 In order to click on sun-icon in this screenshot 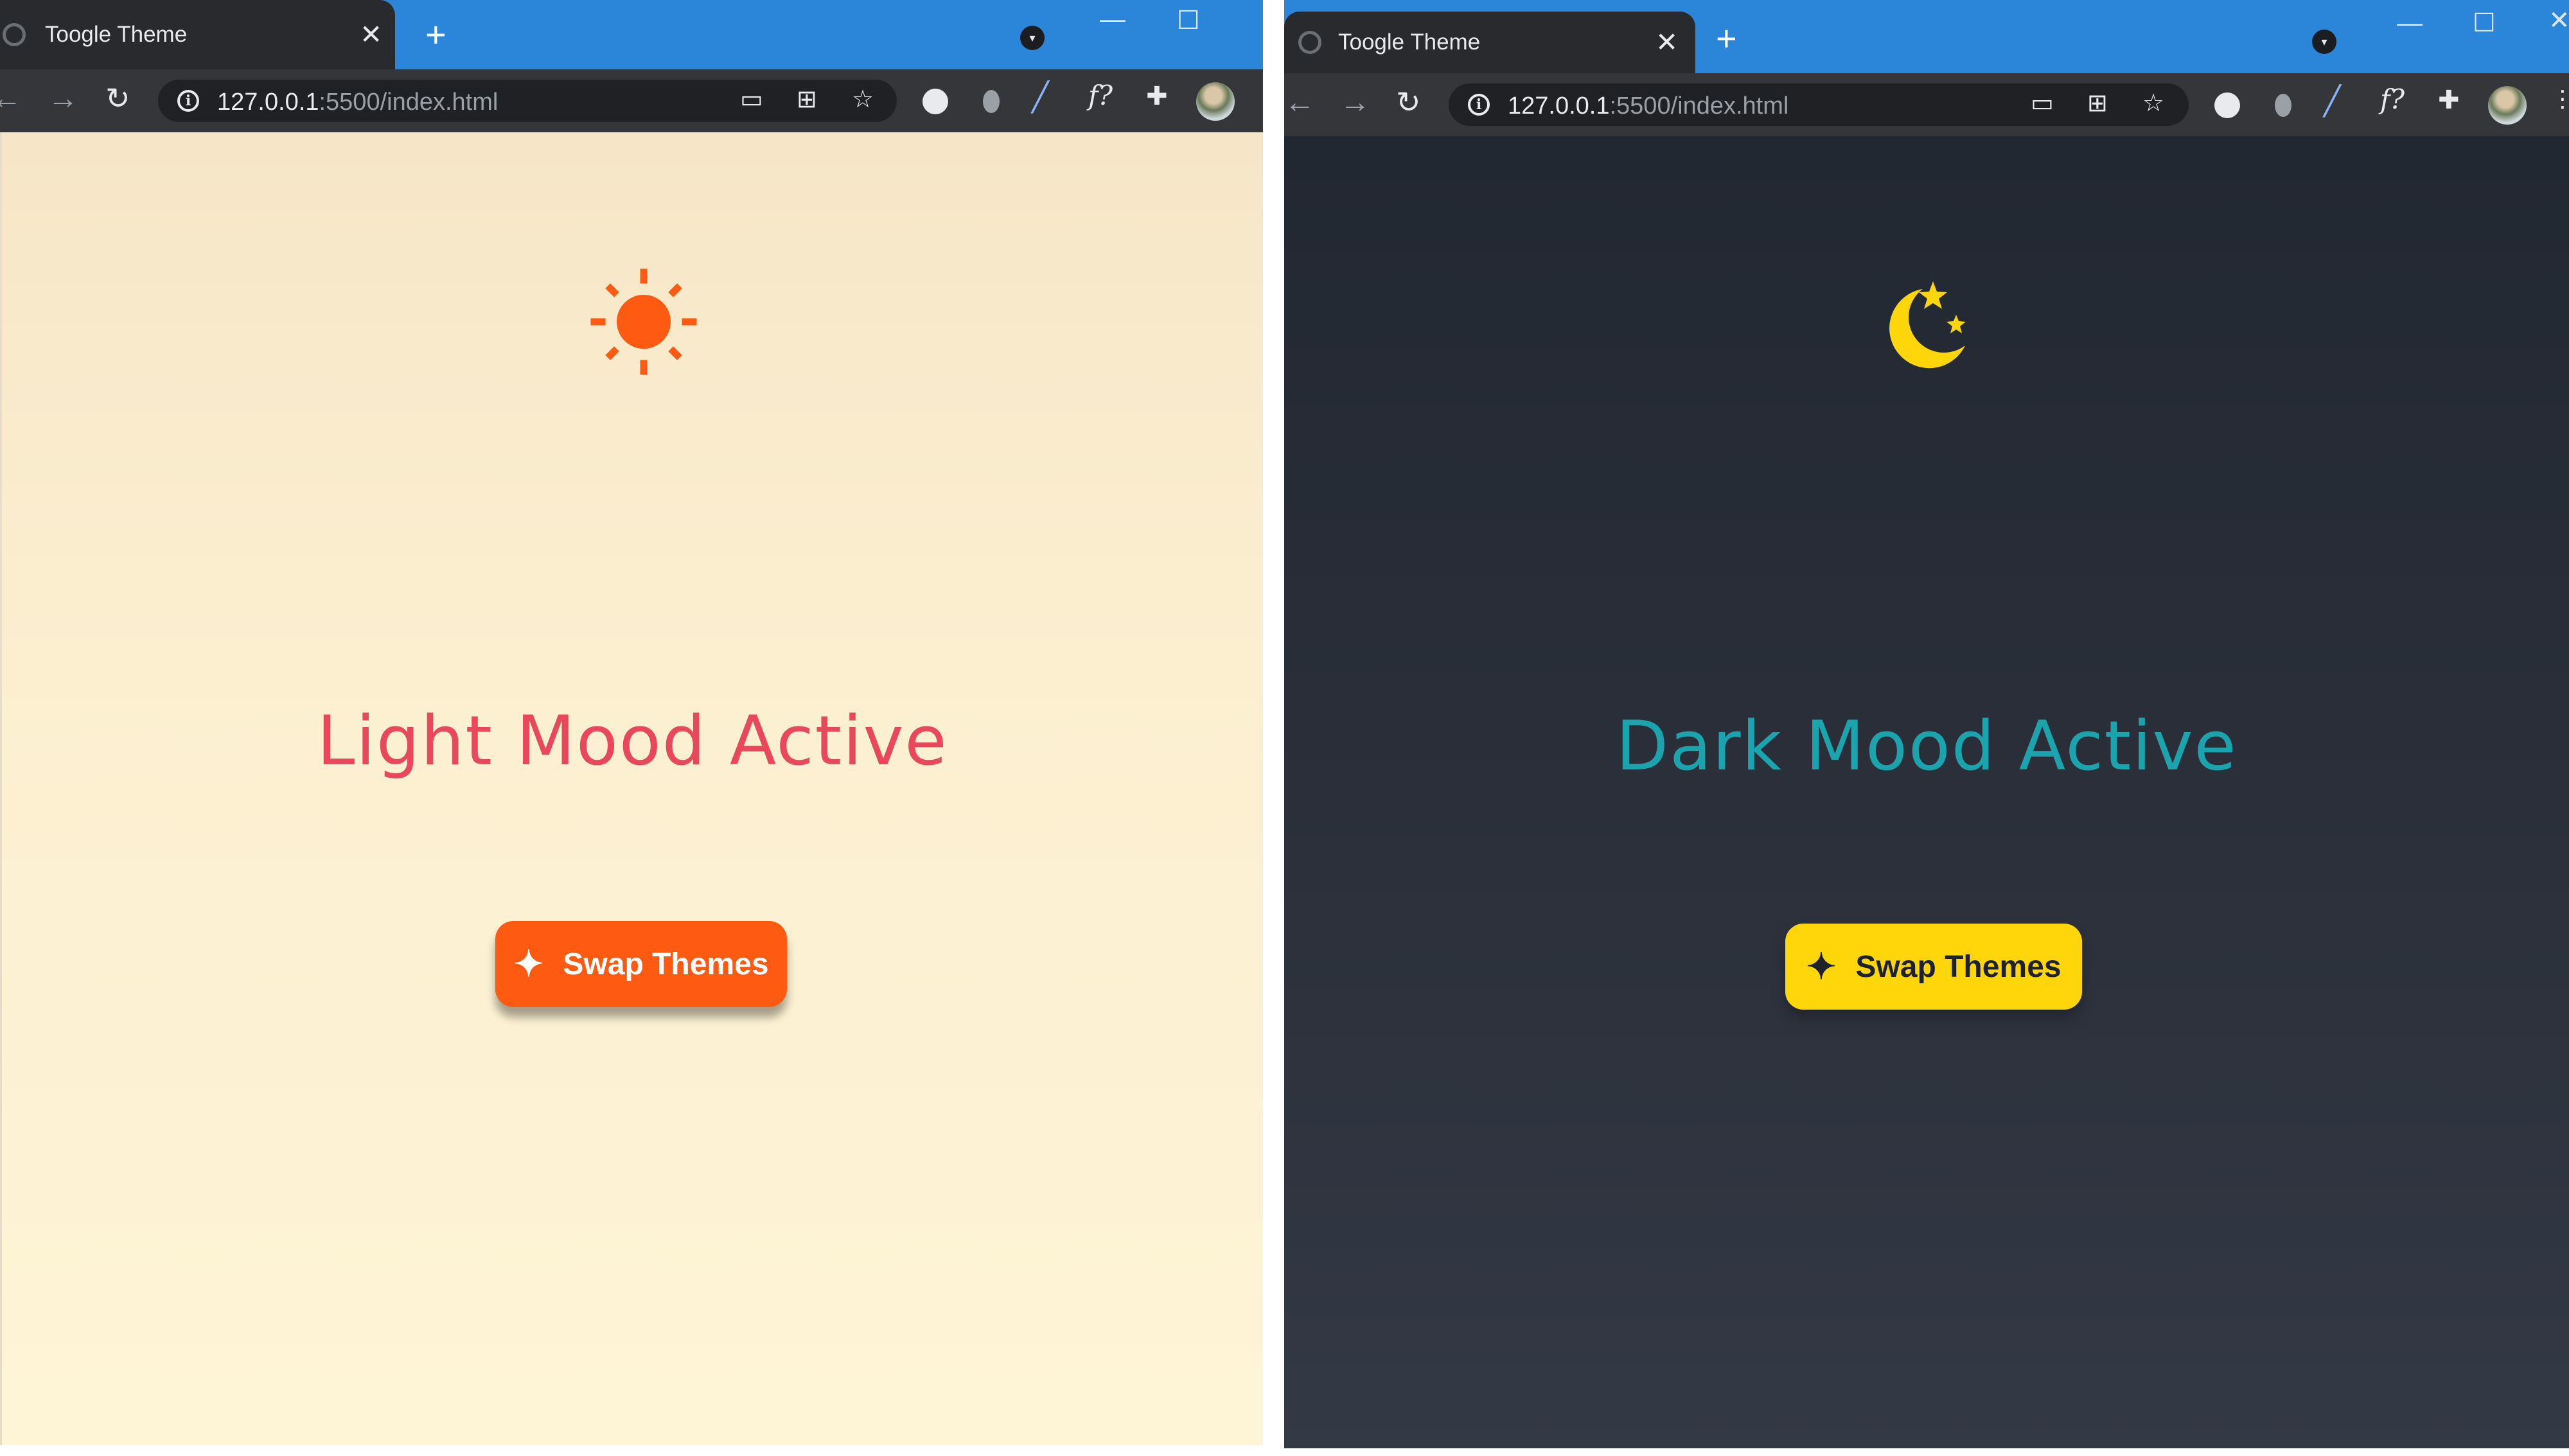, I will do `click(643, 321)`.